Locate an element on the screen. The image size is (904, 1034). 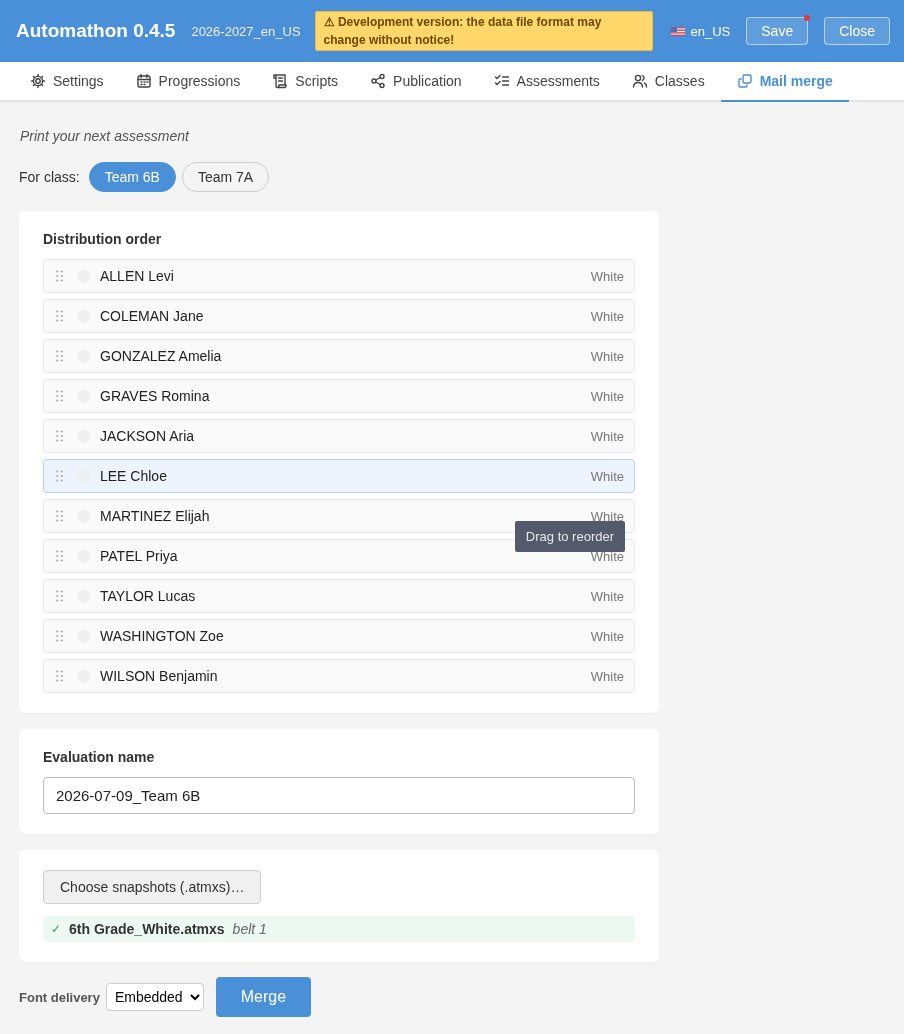
tab: Assessments is located at coordinates (546, 82).